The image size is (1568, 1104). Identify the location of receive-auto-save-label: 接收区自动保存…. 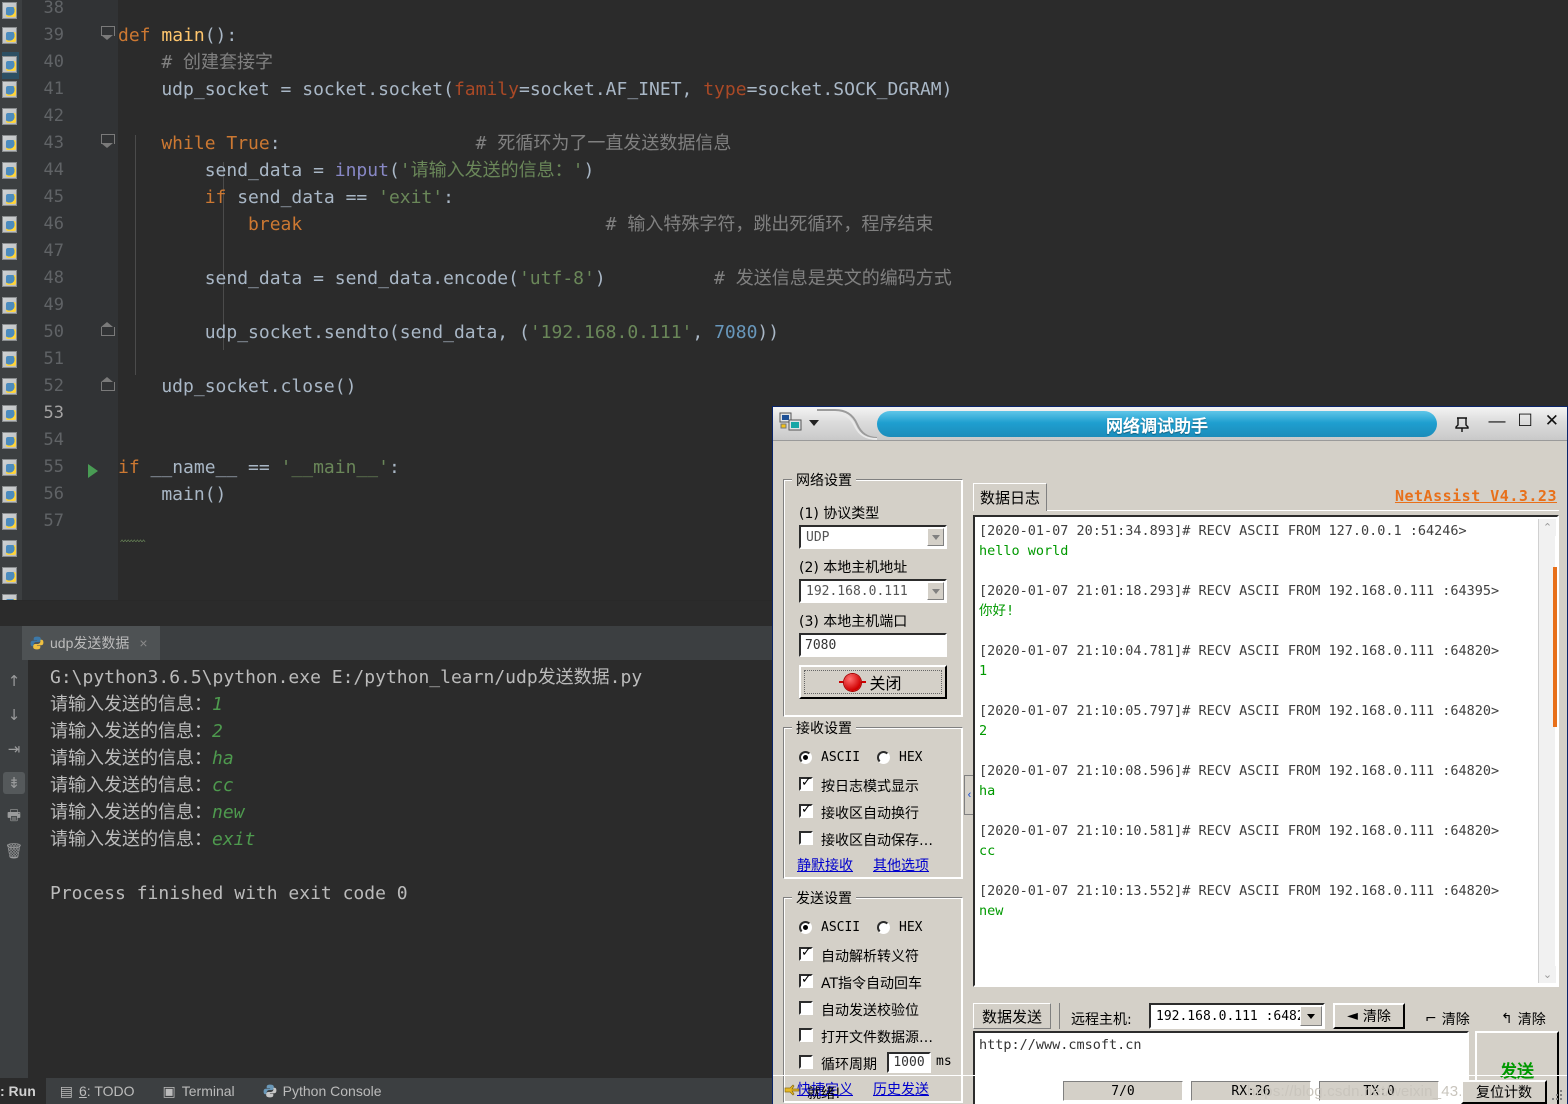
(877, 841).